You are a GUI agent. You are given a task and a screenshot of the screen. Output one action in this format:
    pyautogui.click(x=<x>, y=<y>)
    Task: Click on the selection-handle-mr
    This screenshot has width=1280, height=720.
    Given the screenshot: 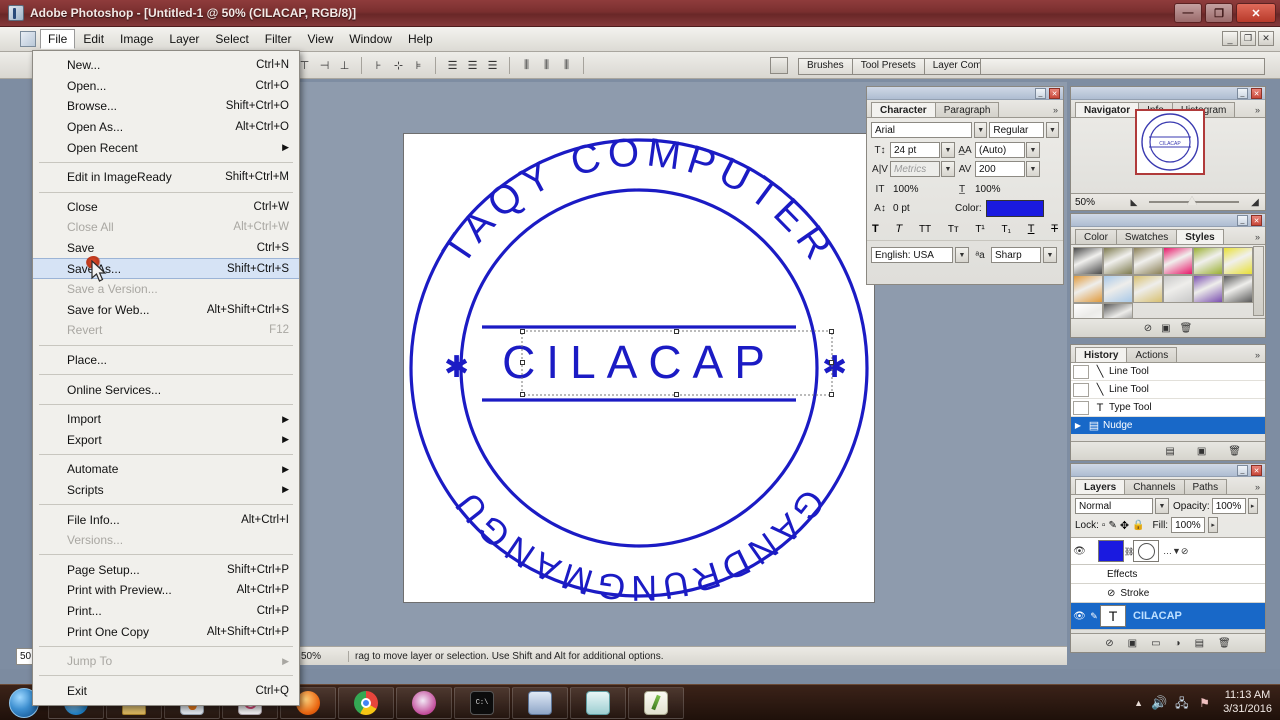 What is the action you would take?
    pyautogui.click(x=831, y=362)
    